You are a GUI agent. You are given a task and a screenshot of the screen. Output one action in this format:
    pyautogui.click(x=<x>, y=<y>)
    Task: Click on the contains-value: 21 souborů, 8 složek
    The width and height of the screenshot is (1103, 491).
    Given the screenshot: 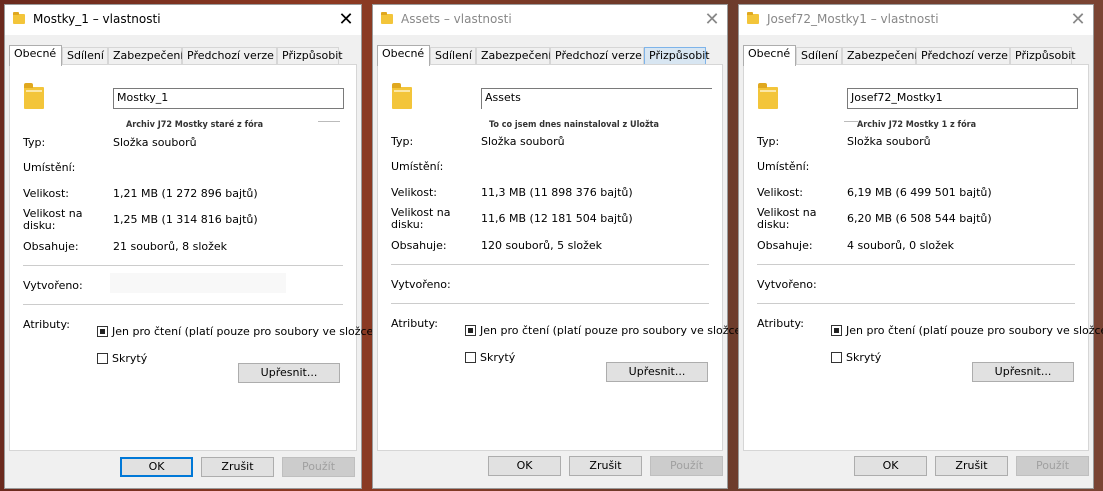 What is the action you would take?
    pyautogui.click(x=170, y=246)
    